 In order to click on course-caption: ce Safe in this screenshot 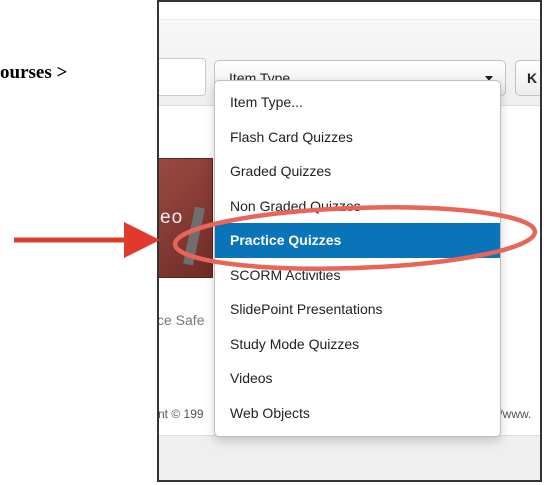, I will do `click(181, 320)`.